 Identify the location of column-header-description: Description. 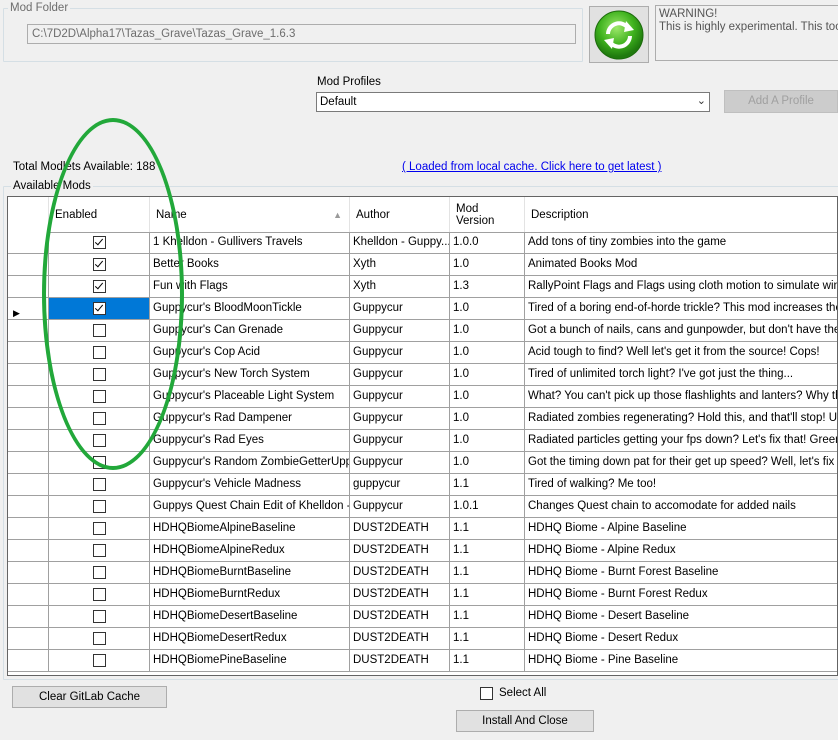
(681, 214).